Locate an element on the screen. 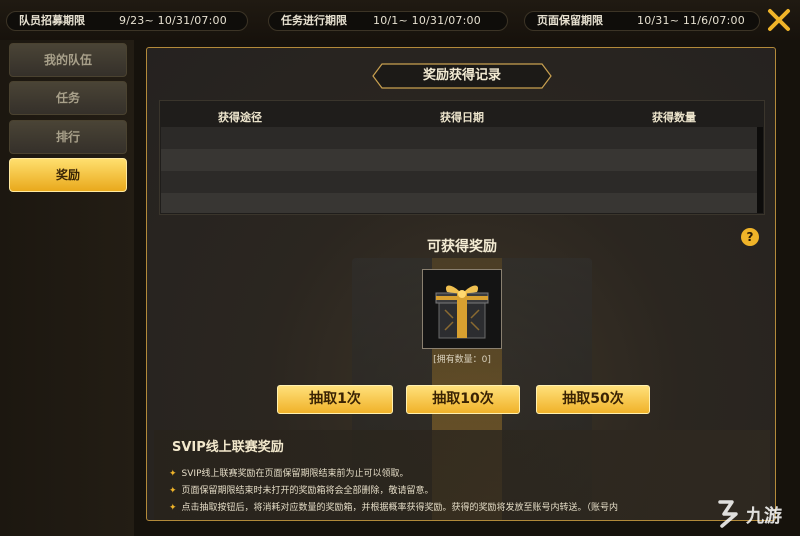 This screenshot has height=536, width=800. records-title: 奖励获得记录 is located at coordinates (461, 75).